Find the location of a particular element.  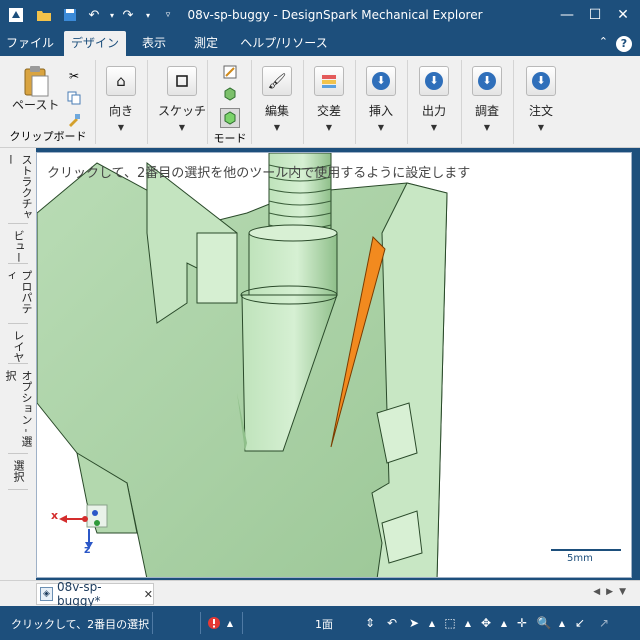

insert-dropdown-icon: ▼ is located at coordinates (381, 127).